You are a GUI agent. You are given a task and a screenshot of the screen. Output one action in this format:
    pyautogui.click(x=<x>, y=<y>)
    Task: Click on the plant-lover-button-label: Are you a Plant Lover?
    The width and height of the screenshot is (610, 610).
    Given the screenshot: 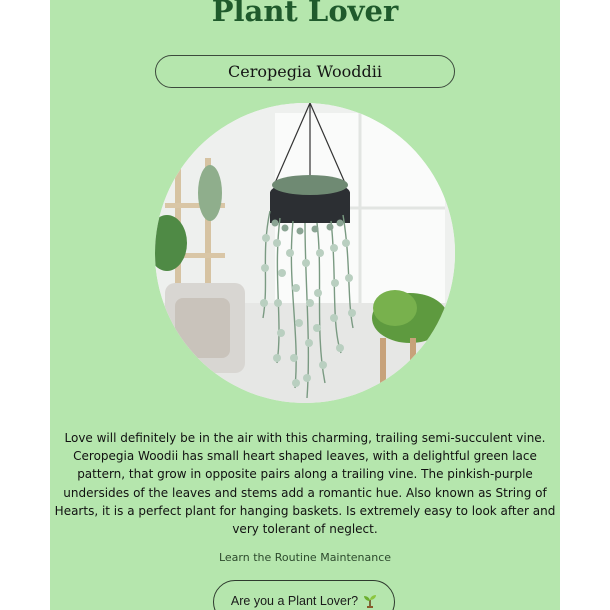 What is the action you would take?
    pyautogui.click(x=294, y=601)
    